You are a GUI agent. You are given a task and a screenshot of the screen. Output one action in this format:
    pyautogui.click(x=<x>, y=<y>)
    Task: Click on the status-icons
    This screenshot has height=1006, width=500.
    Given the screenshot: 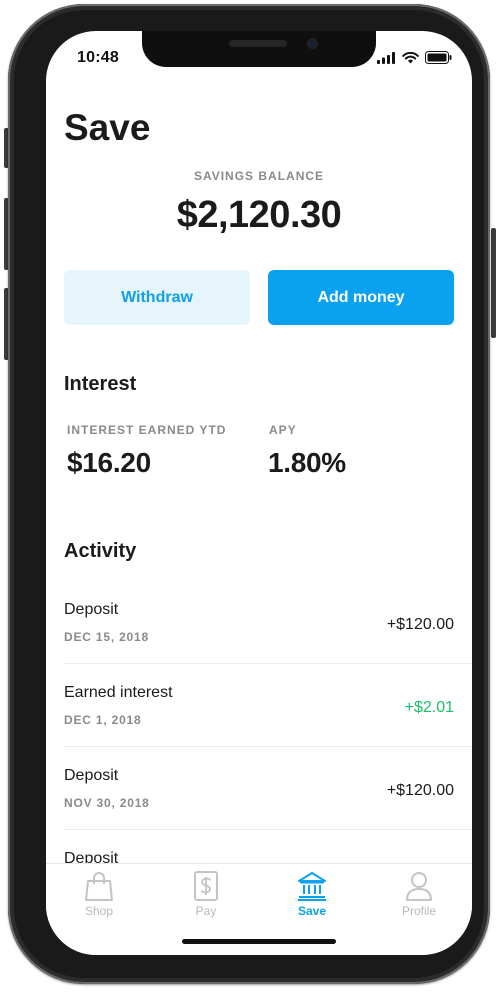 What is the action you would take?
    pyautogui.click(x=414, y=57)
    